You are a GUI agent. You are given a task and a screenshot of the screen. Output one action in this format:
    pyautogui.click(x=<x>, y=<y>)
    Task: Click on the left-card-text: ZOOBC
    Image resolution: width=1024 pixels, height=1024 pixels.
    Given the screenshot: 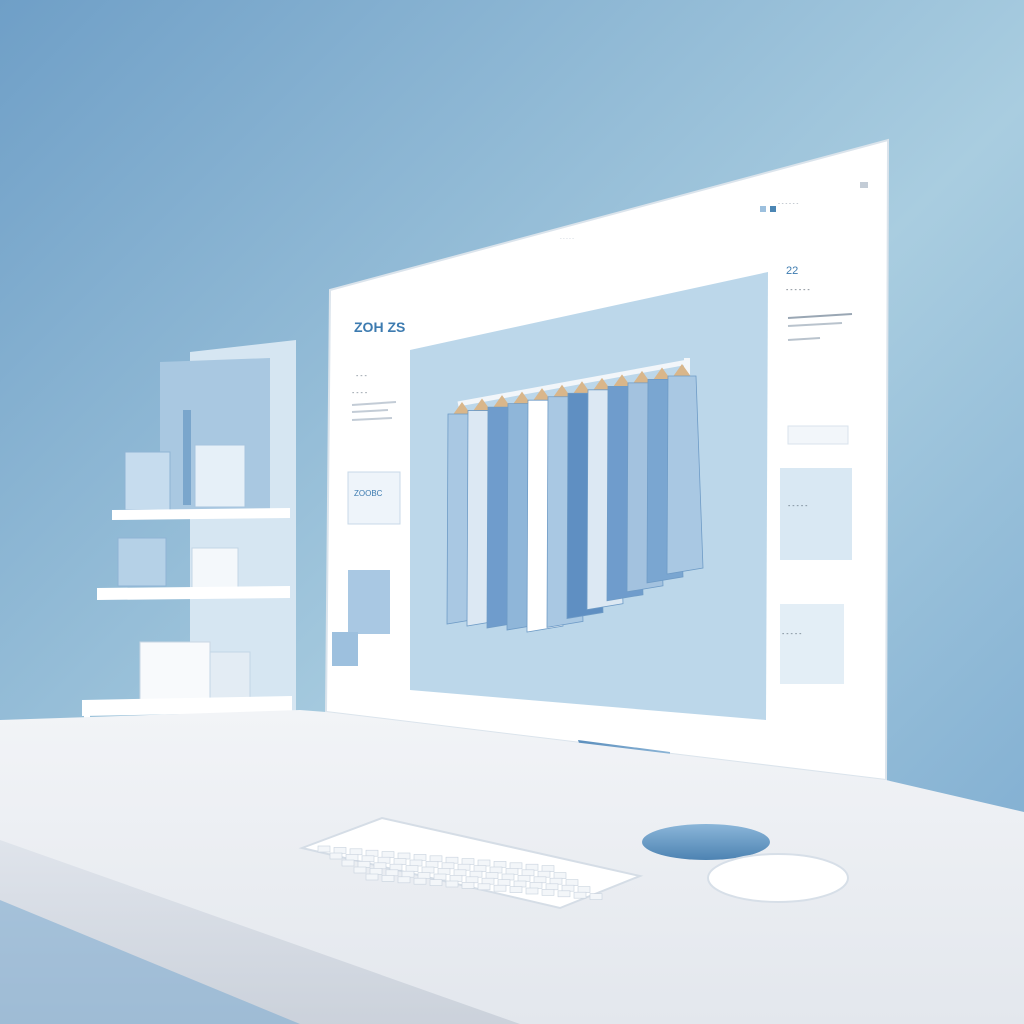 What is the action you would take?
    pyautogui.click(x=368, y=493)
    